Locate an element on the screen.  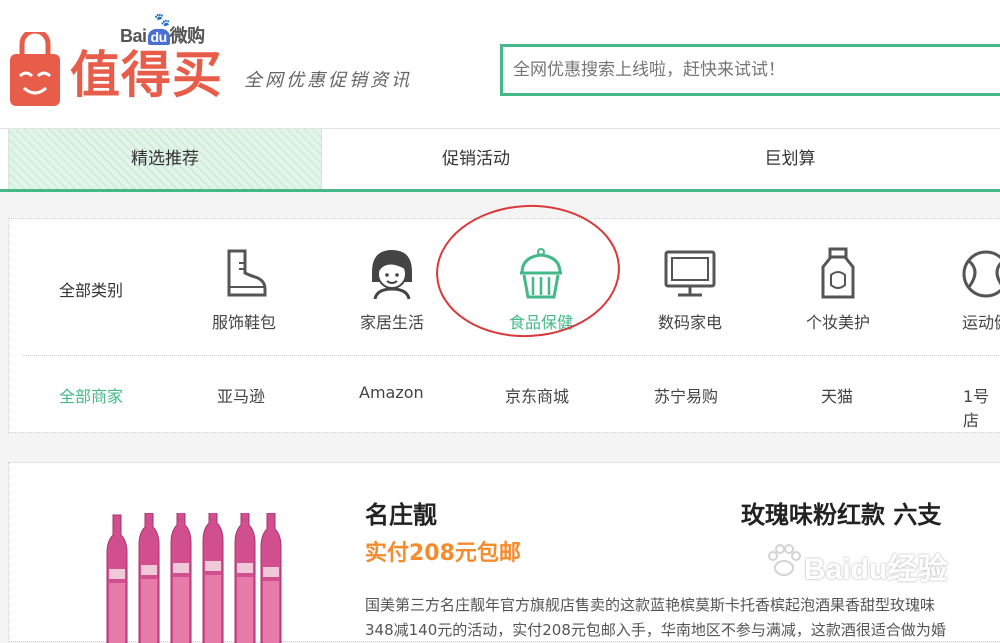
tab-label: 精选推荐 is located at coordinates (165, 159).